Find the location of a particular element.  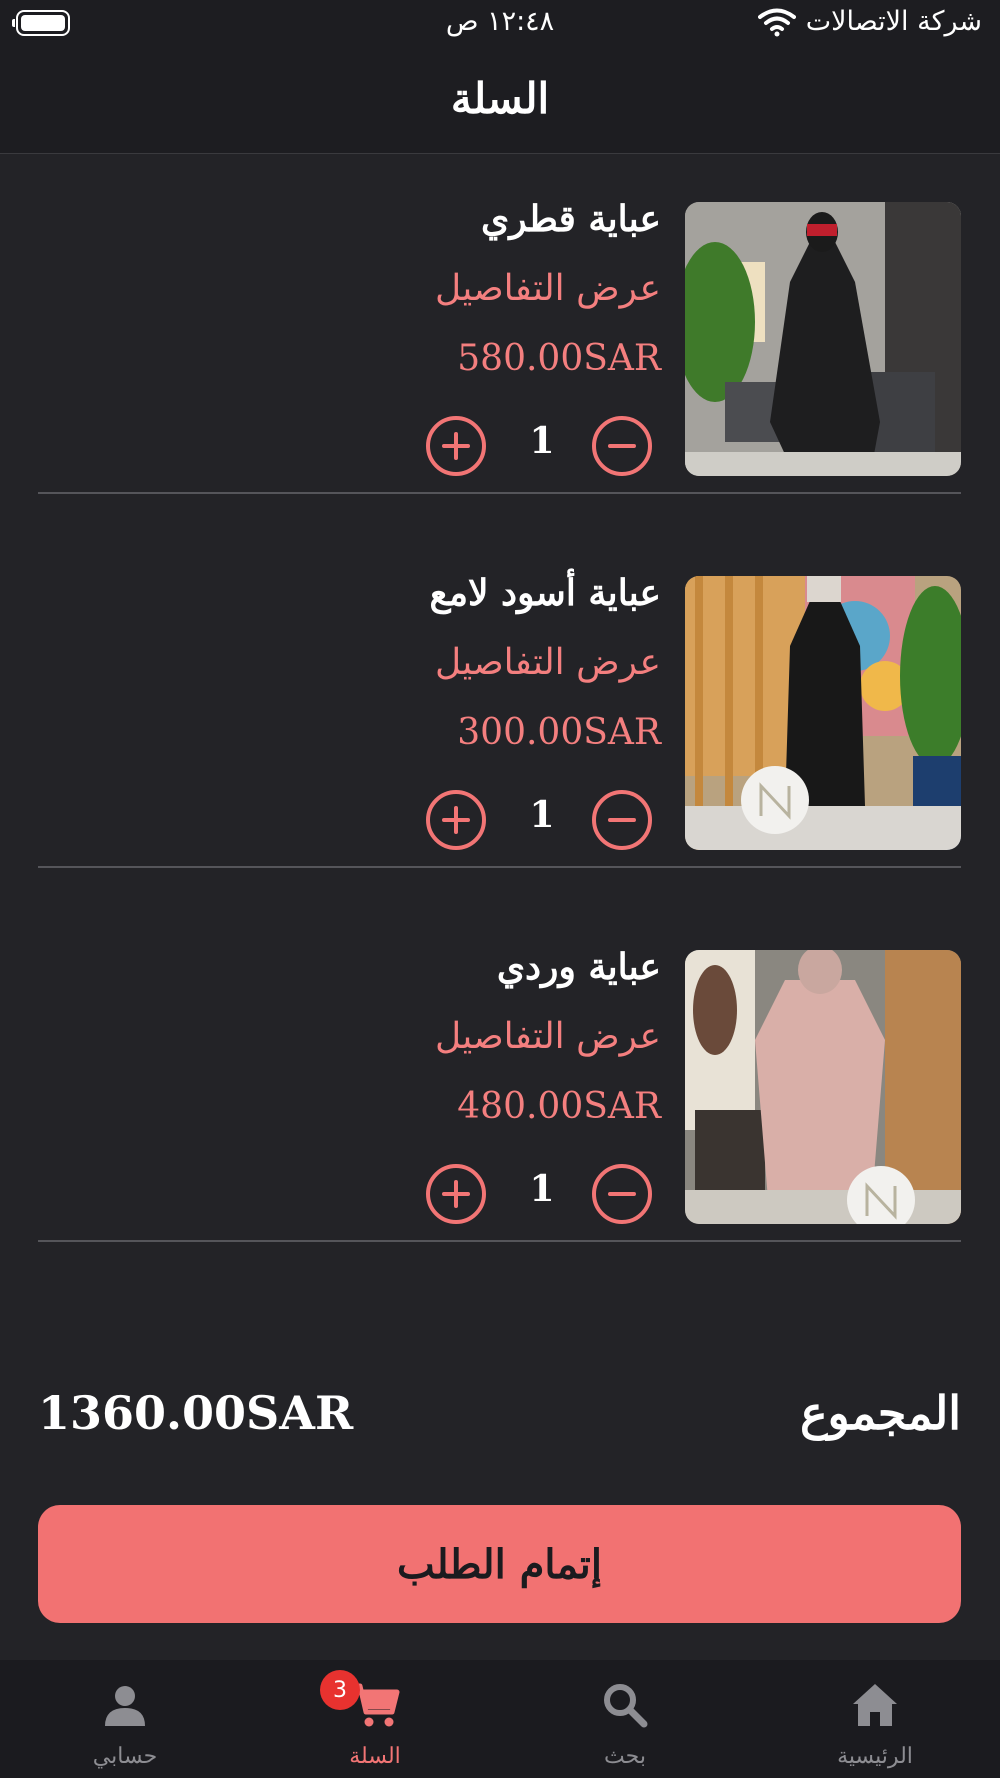

product-name: عباية قطري is located at coordinates (571, 219).